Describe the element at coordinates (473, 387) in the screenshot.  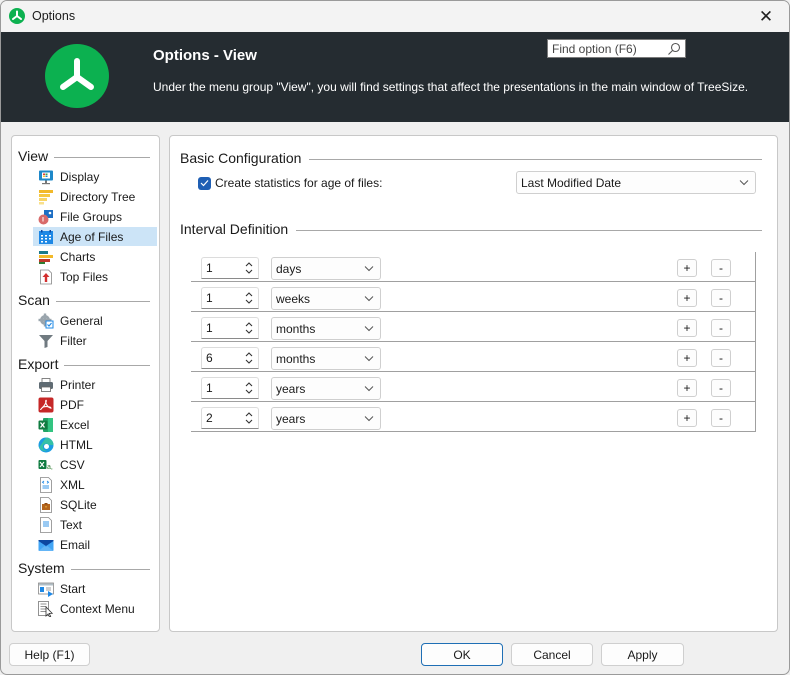
I see `interval-row: 1 years + -` at that location.